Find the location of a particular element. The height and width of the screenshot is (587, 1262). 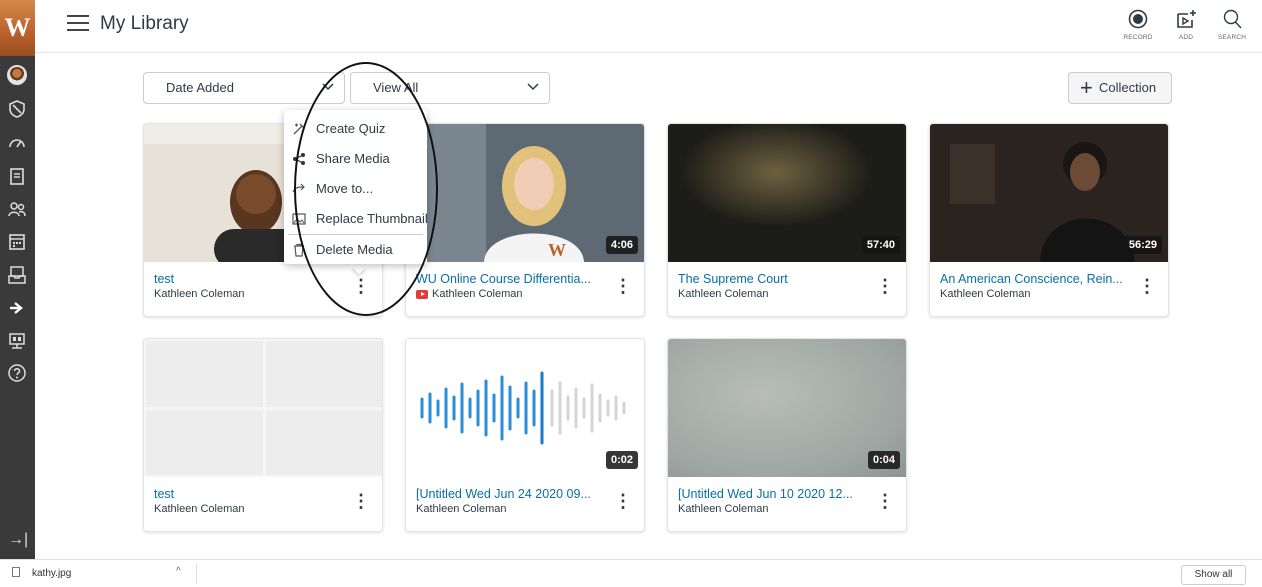

record-label: RECORD is located at coordinates (1138, 37).